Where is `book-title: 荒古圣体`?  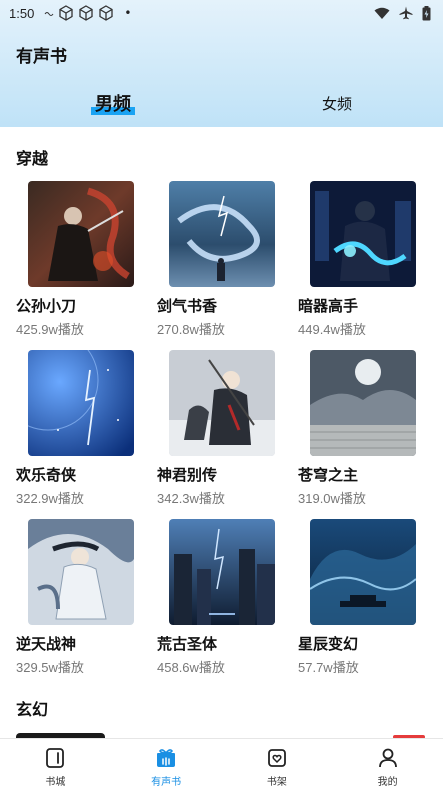
book-title: 荒古圣体 is located at coordinates (187, 644).